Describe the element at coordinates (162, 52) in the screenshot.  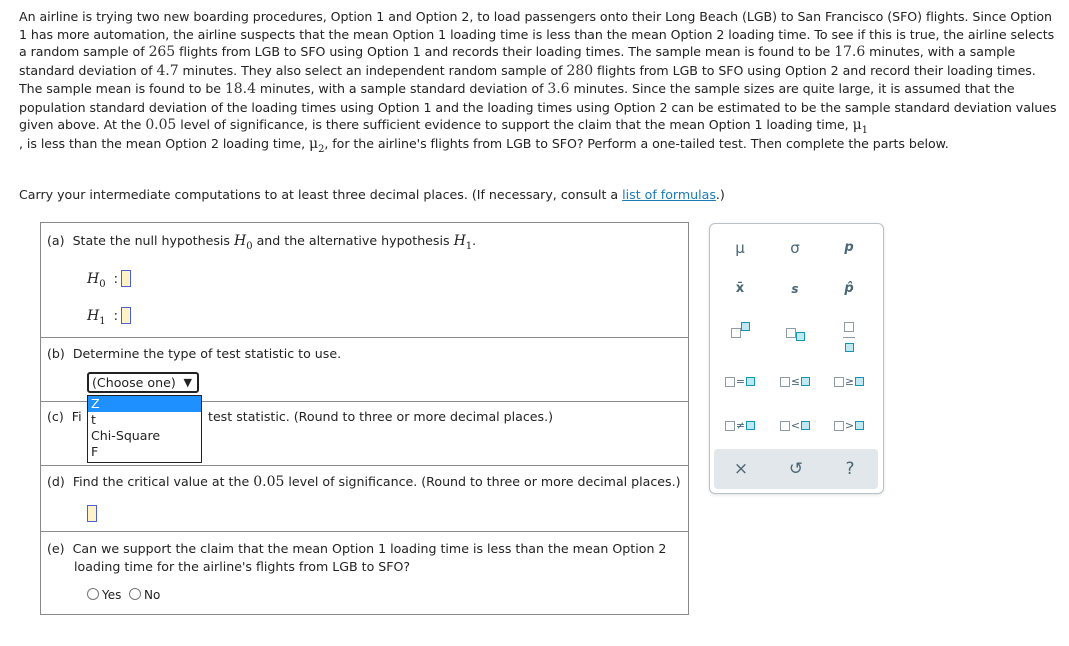
I see `n1-value: 265` at that location.